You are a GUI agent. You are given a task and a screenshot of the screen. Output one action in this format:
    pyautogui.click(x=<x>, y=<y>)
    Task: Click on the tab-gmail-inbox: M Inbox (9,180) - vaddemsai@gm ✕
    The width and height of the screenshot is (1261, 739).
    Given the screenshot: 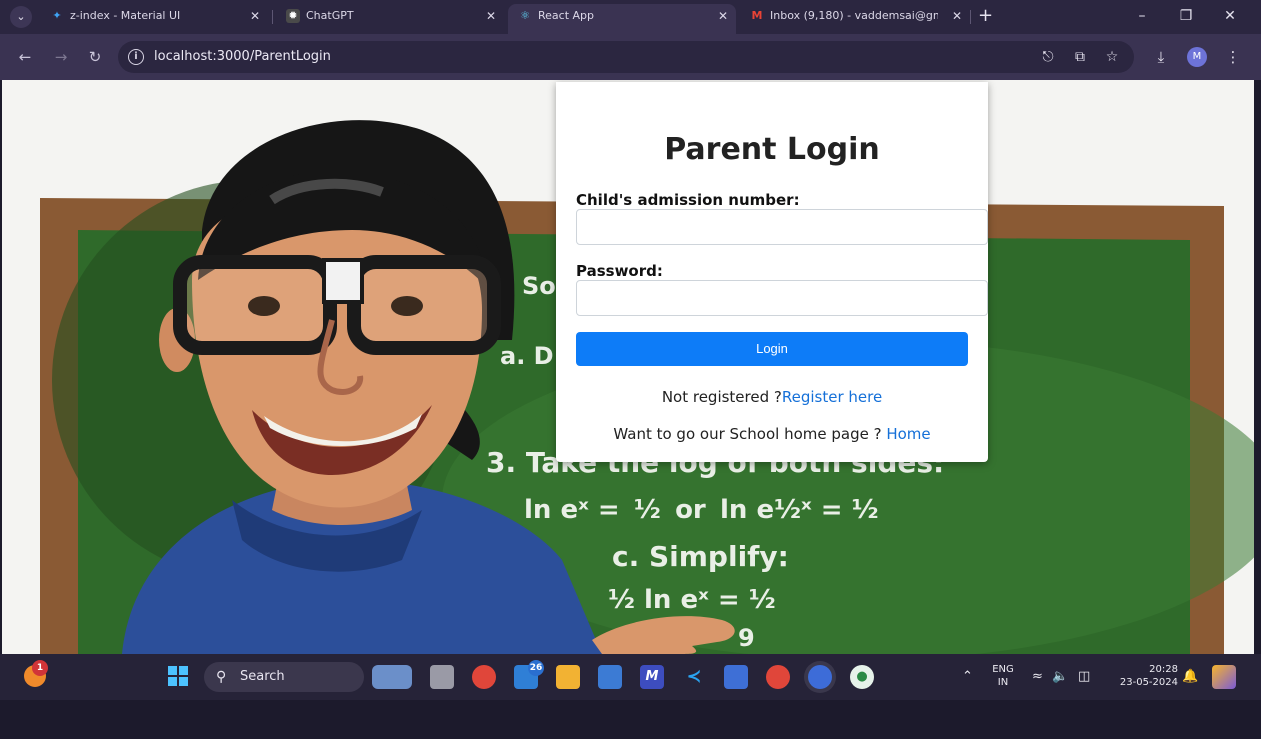 What is the action you would take?
    pyautogui.click(x=855, y=19)
    